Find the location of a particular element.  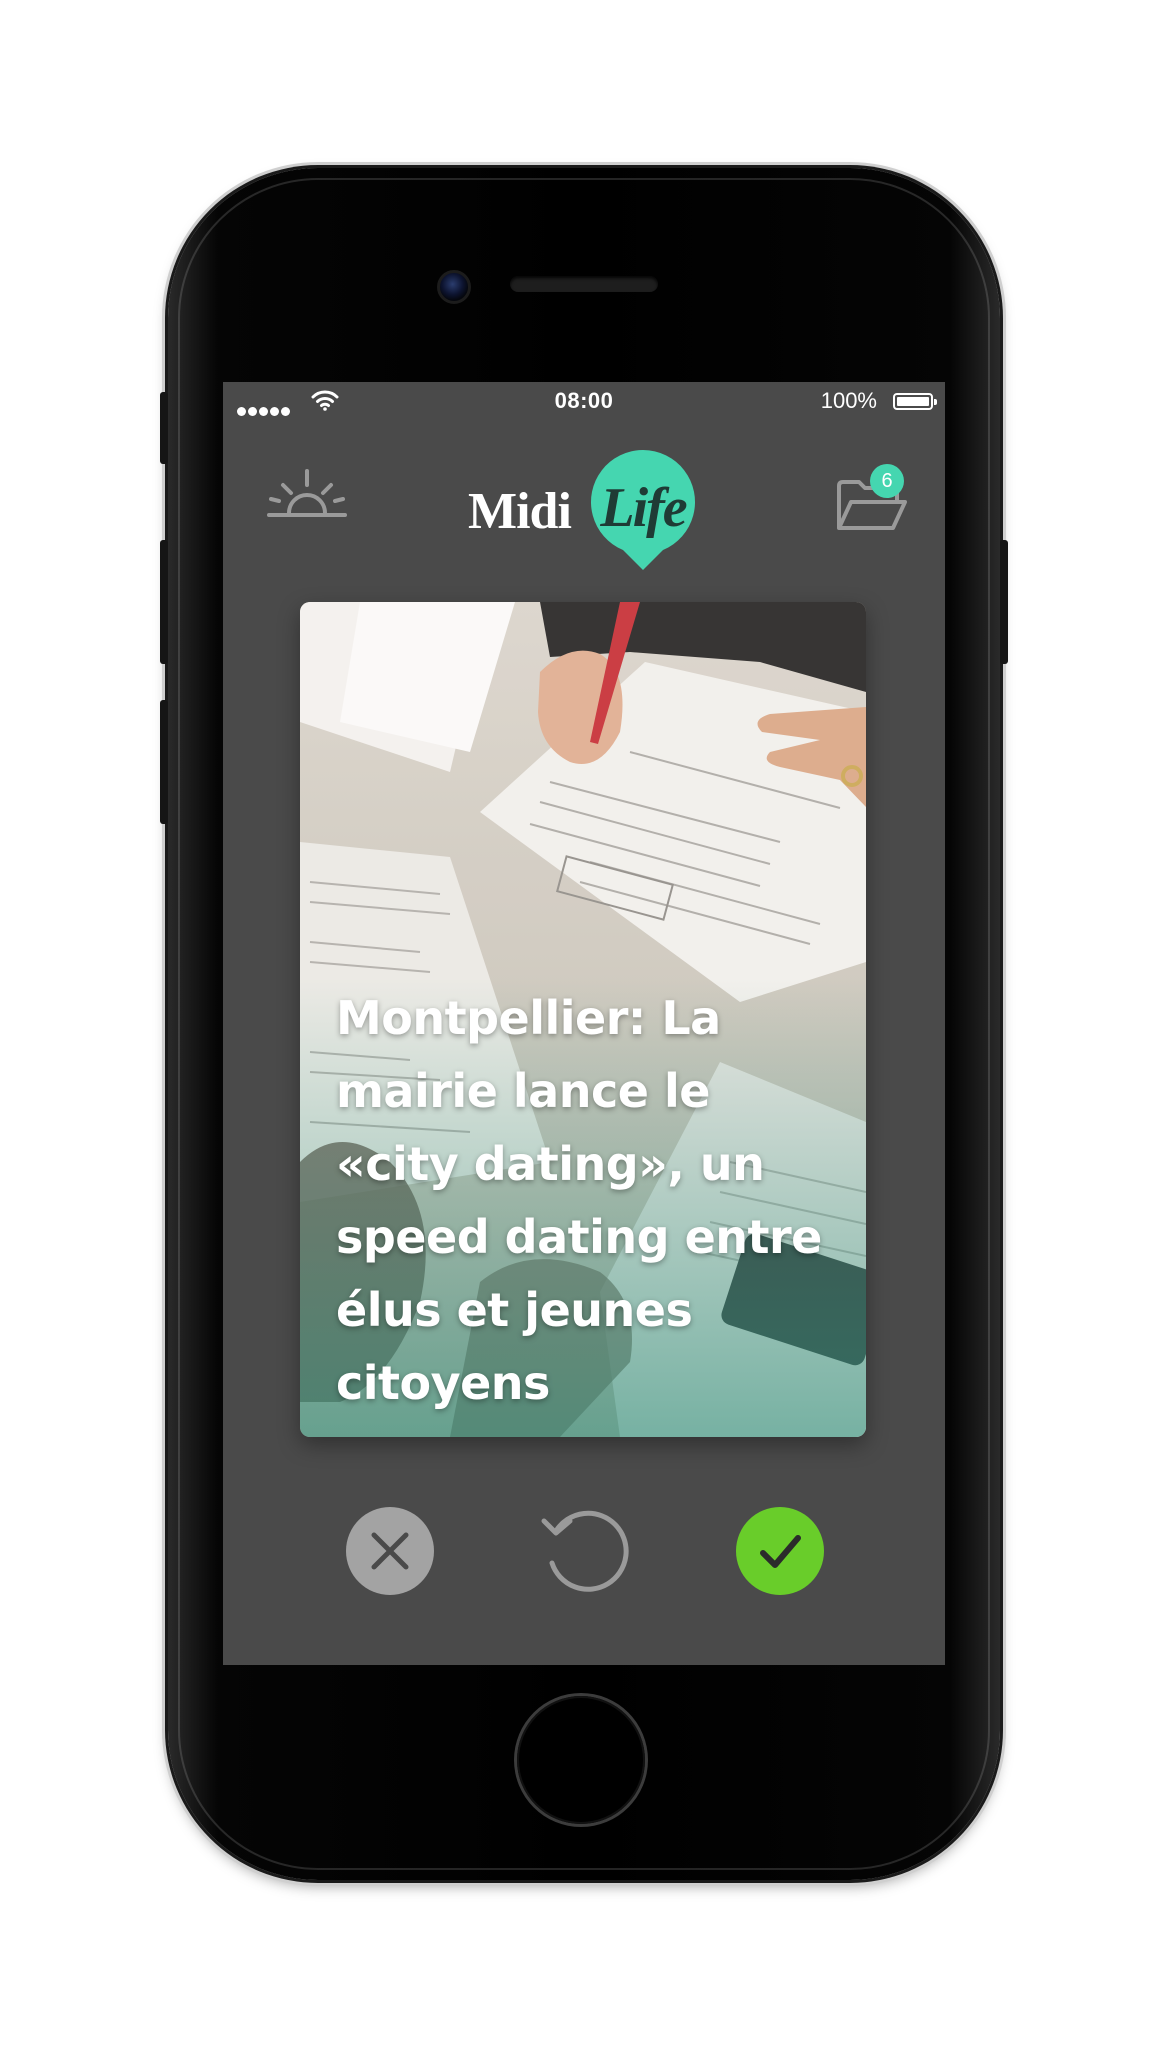

sunrise-icon is located at coordinates (307, 496).